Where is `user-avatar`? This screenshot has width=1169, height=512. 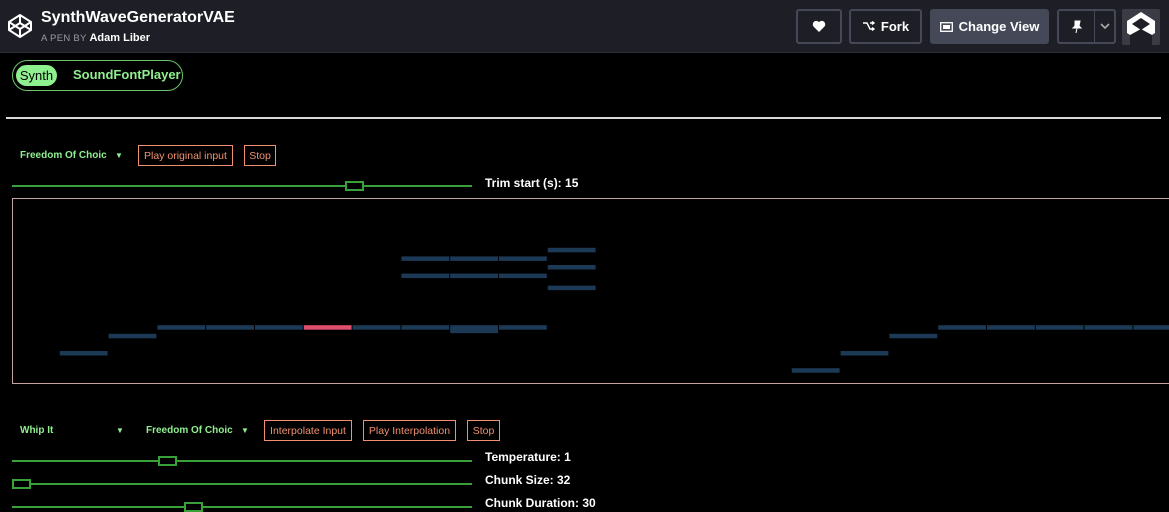 user-avatar is located at coordinates (1141, 27).